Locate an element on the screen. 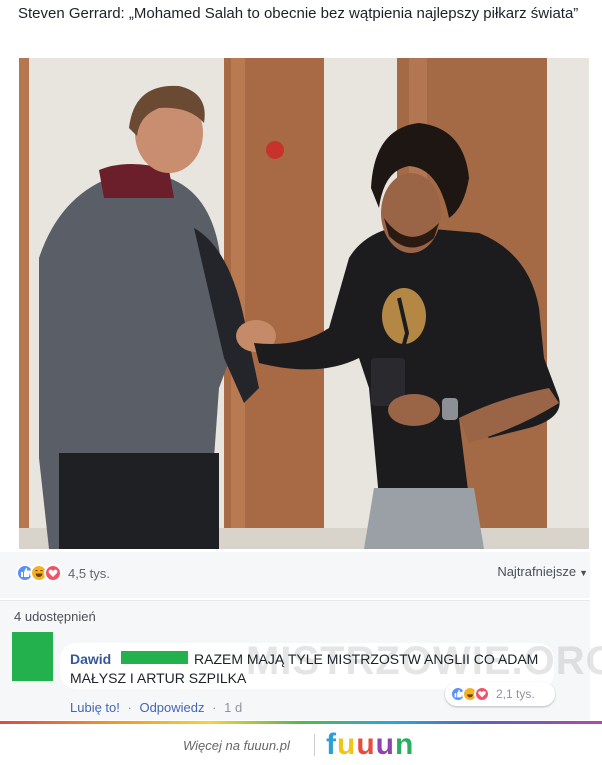 Image resolution: width=602 pixels, height=765 pixels. redaction-bar is located at coordinates (154, 657).